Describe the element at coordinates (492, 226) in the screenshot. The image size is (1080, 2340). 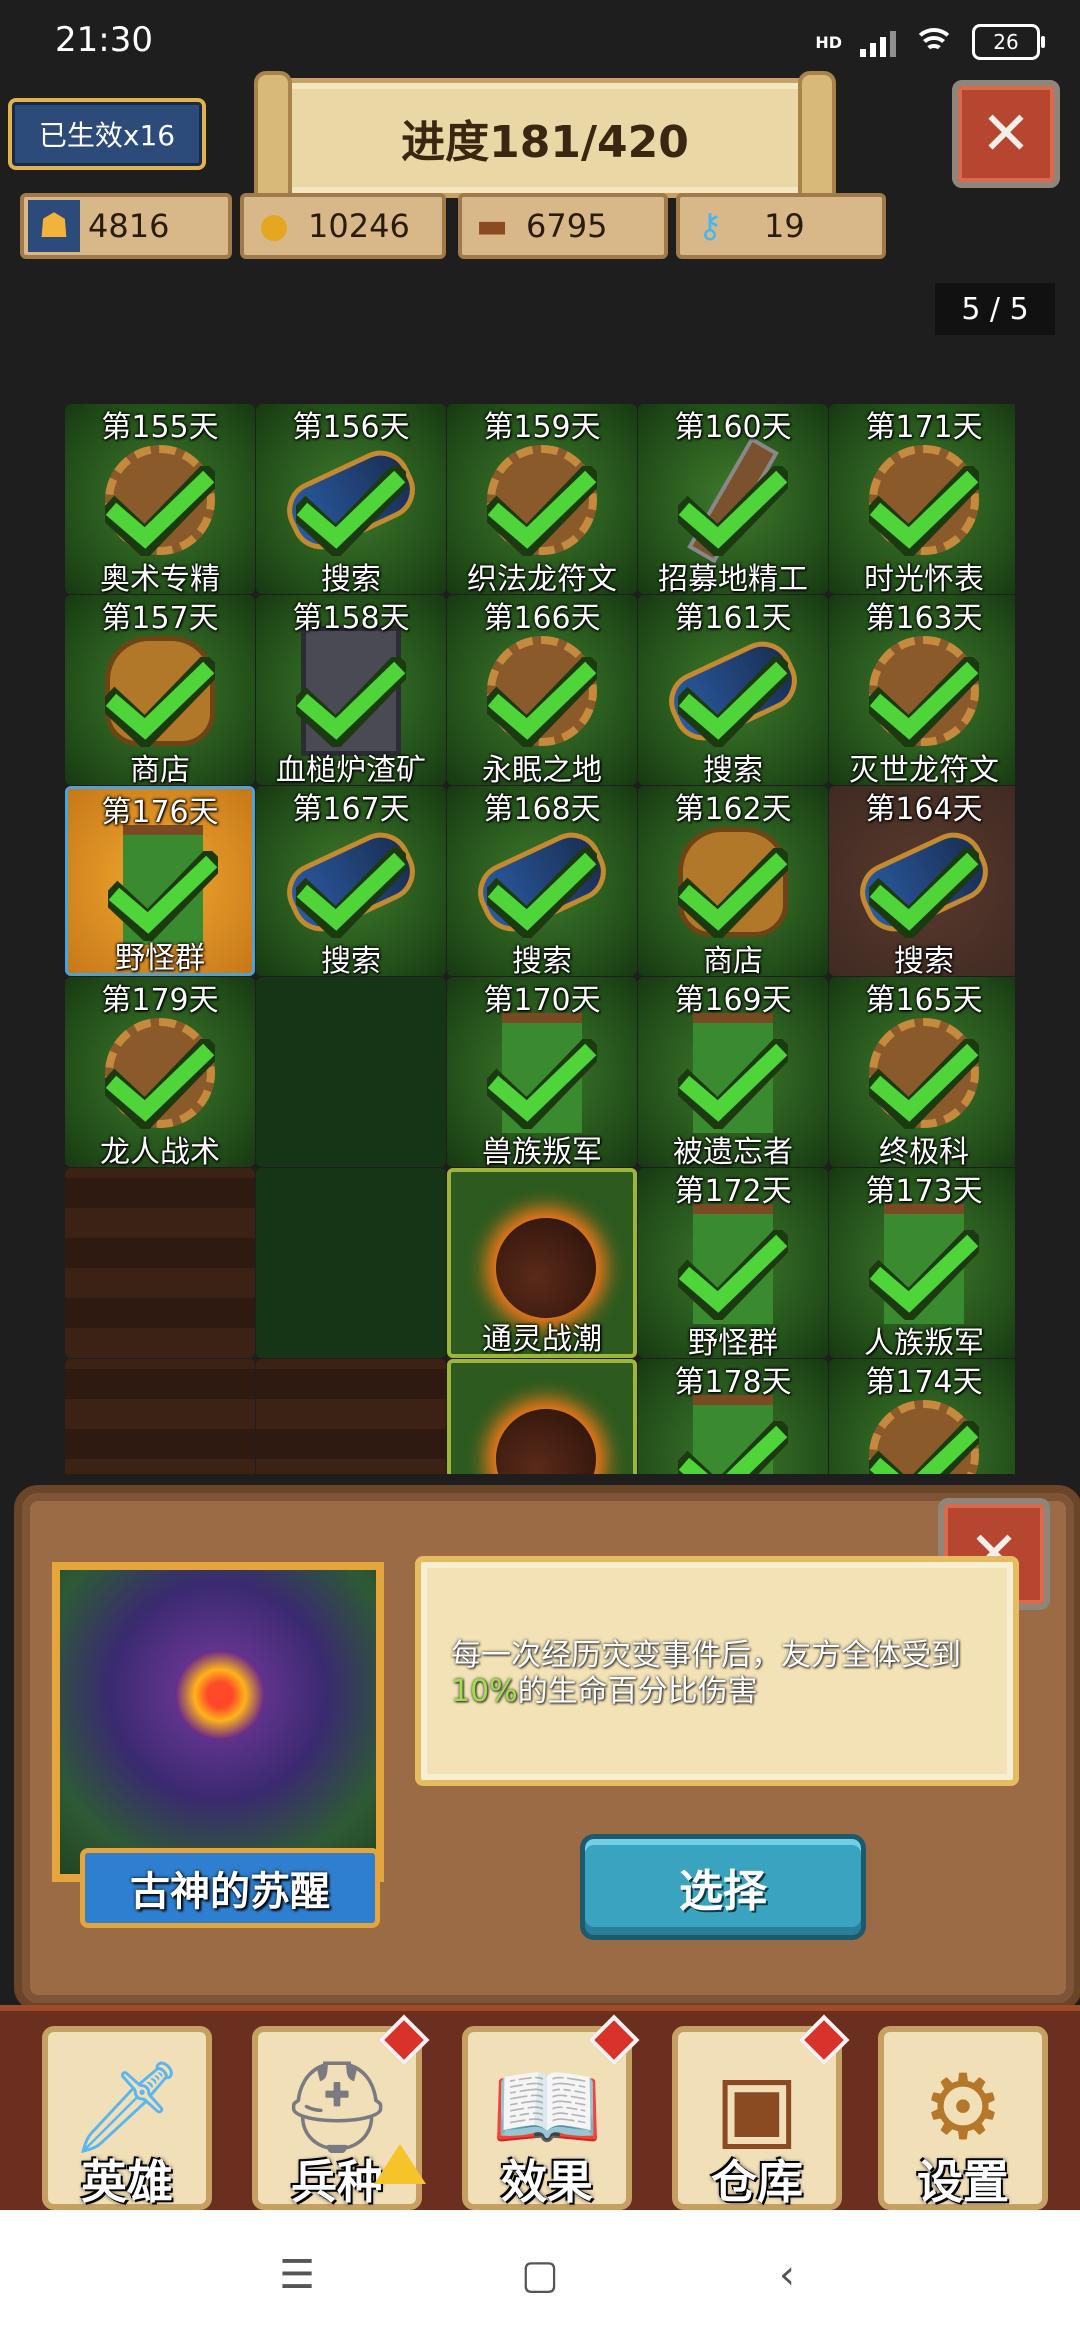
I see `wood-logs-icon: ▬` at that location.